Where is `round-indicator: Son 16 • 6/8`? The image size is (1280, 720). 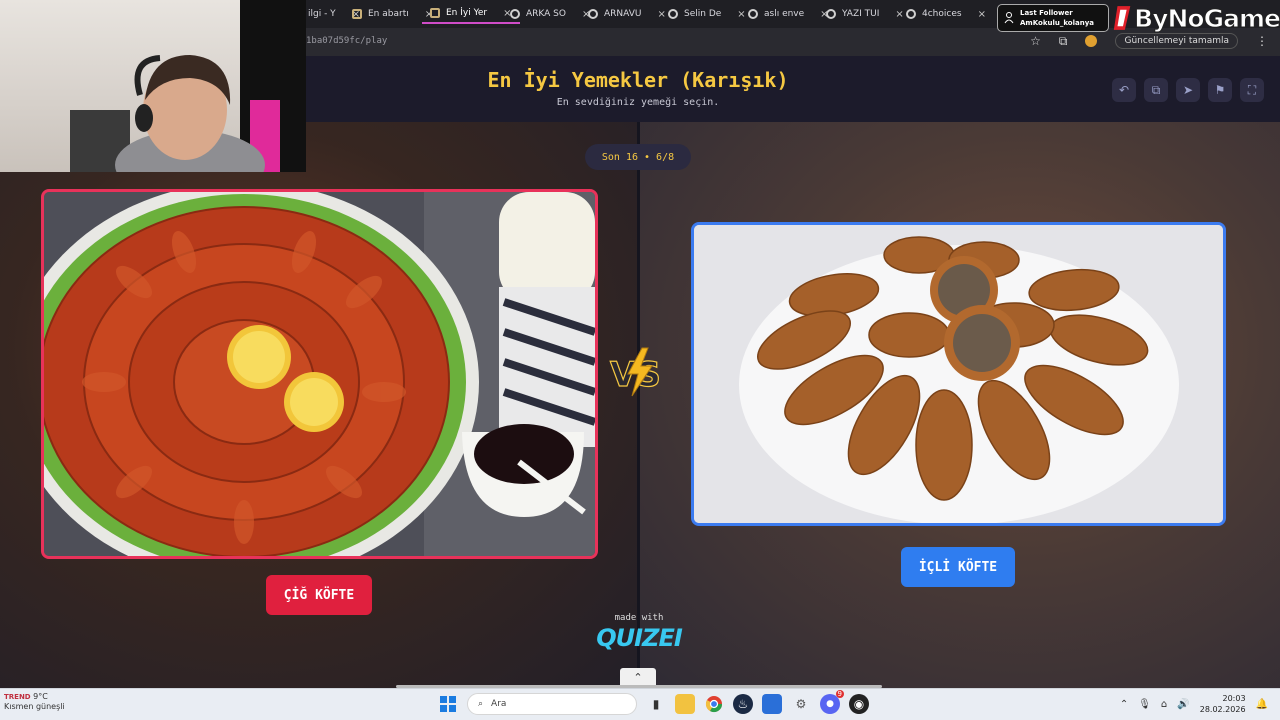 round-indicator: Son 16 • 6/8 is located at coordinates (638, 157).